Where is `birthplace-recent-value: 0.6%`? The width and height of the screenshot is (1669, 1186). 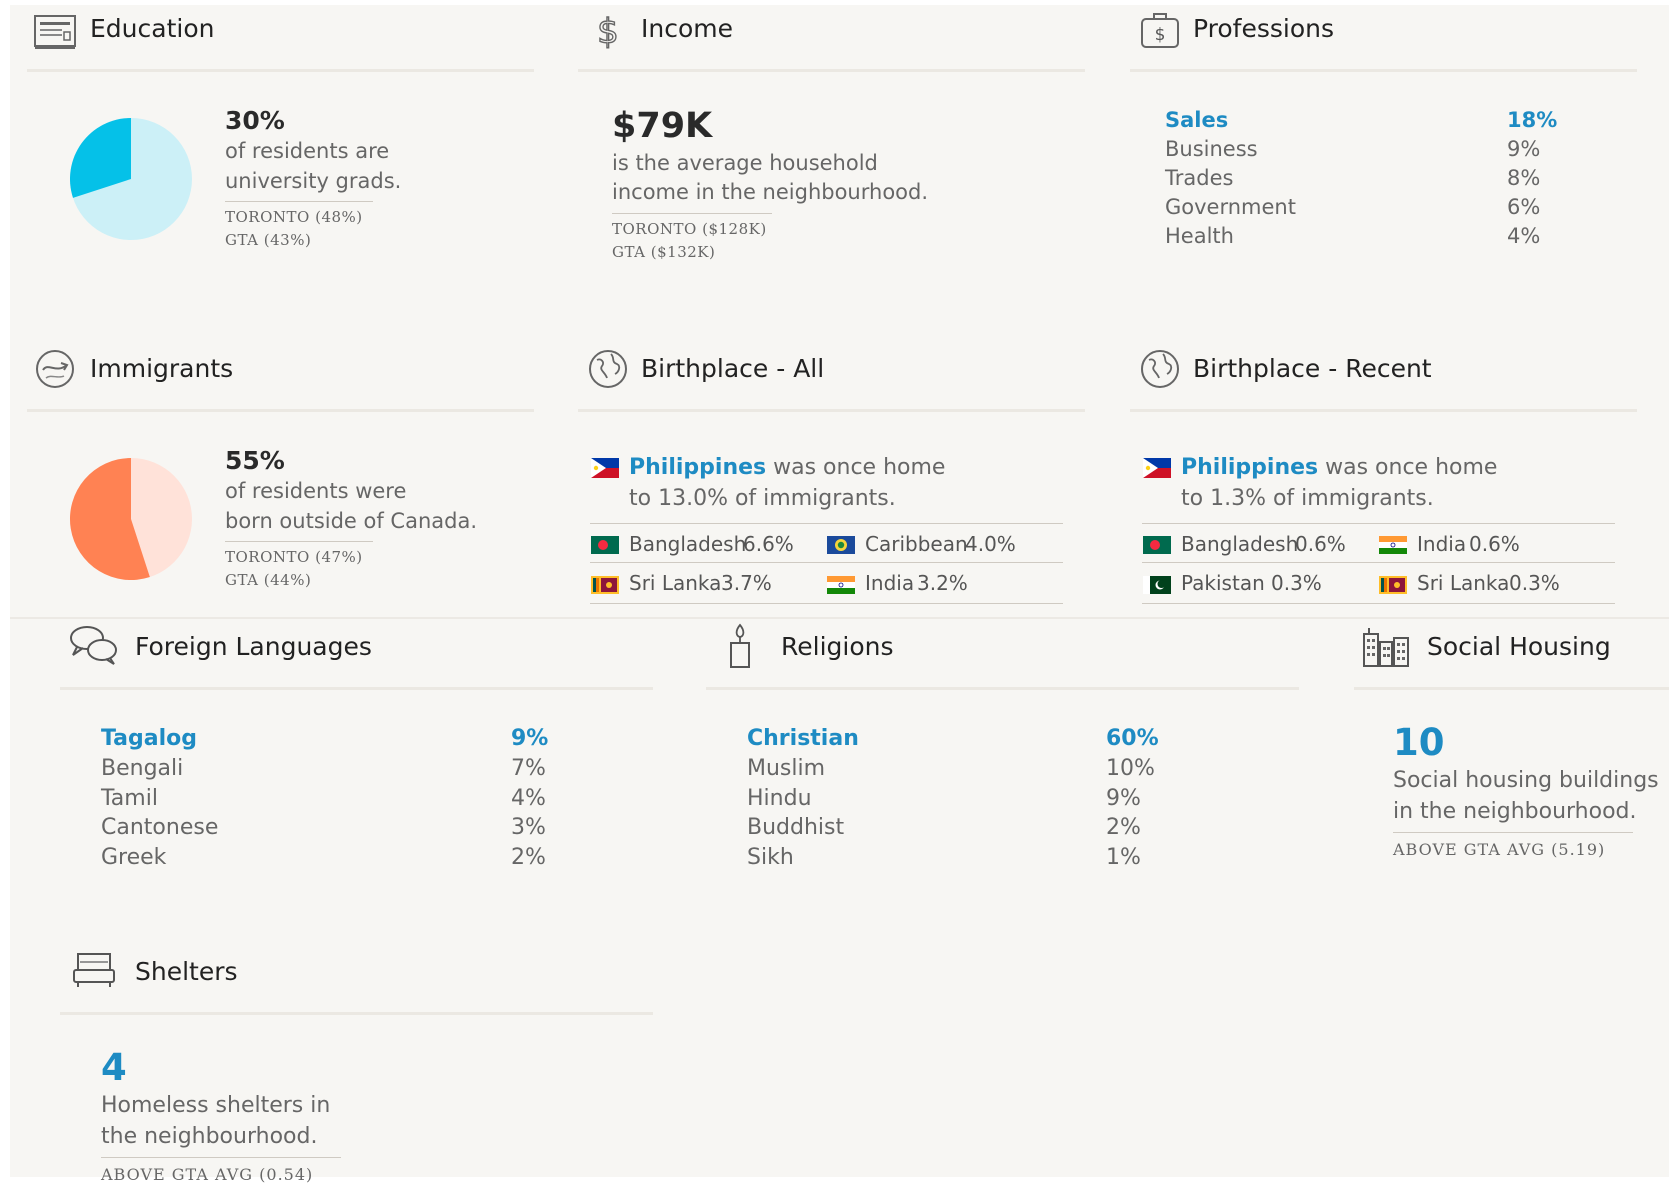
birthplace-recent-value: 0.6% is located at coordinates (1494, 544).